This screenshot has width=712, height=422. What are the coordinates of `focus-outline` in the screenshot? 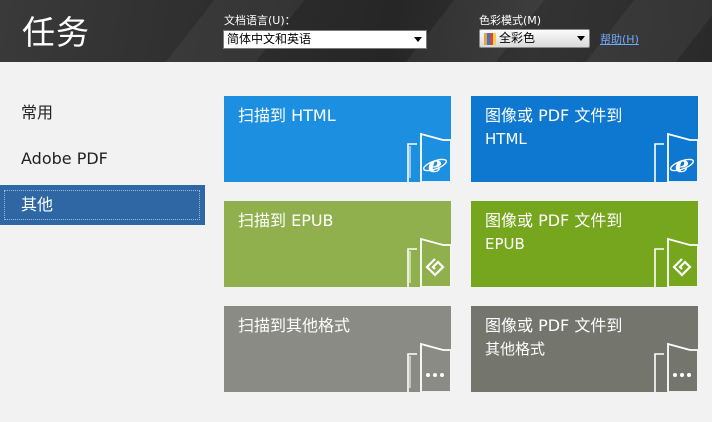 It's located at (102, 205).